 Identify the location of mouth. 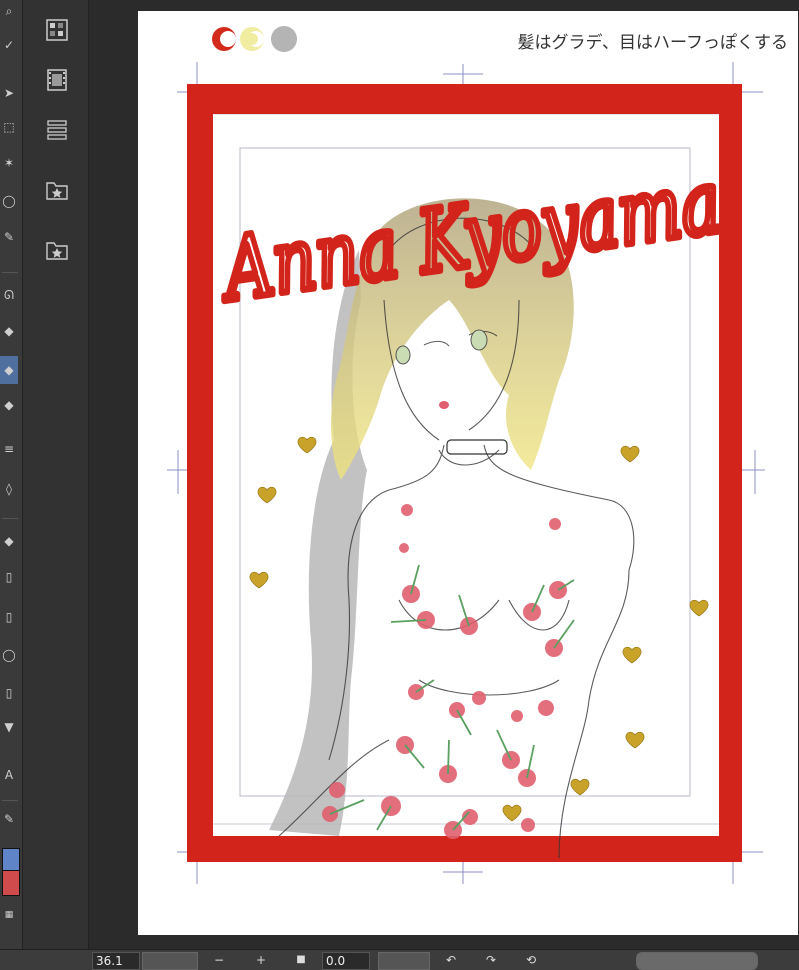
(444, 405).